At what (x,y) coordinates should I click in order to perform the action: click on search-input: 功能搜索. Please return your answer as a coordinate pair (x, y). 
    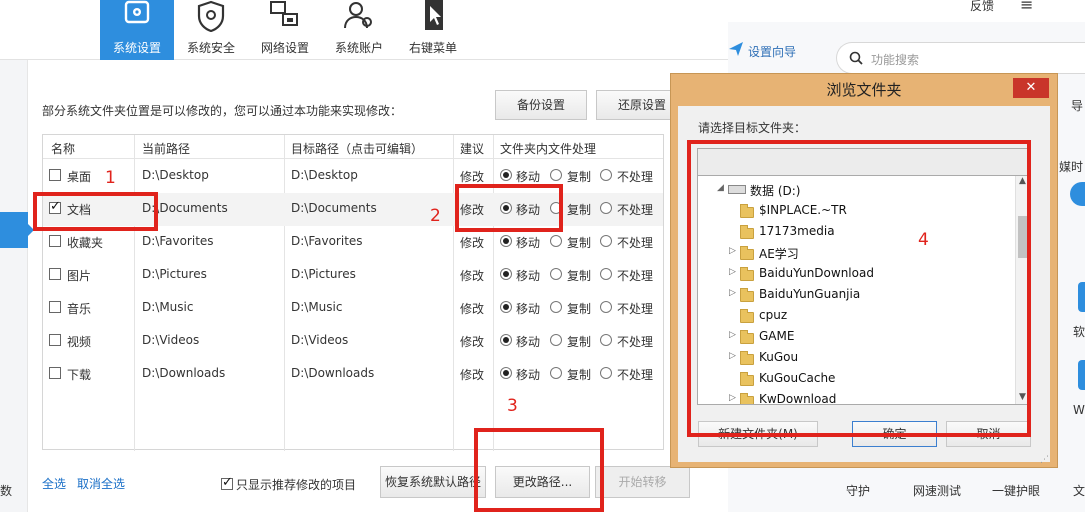
    Looking at the image, I should click on (960, 58).